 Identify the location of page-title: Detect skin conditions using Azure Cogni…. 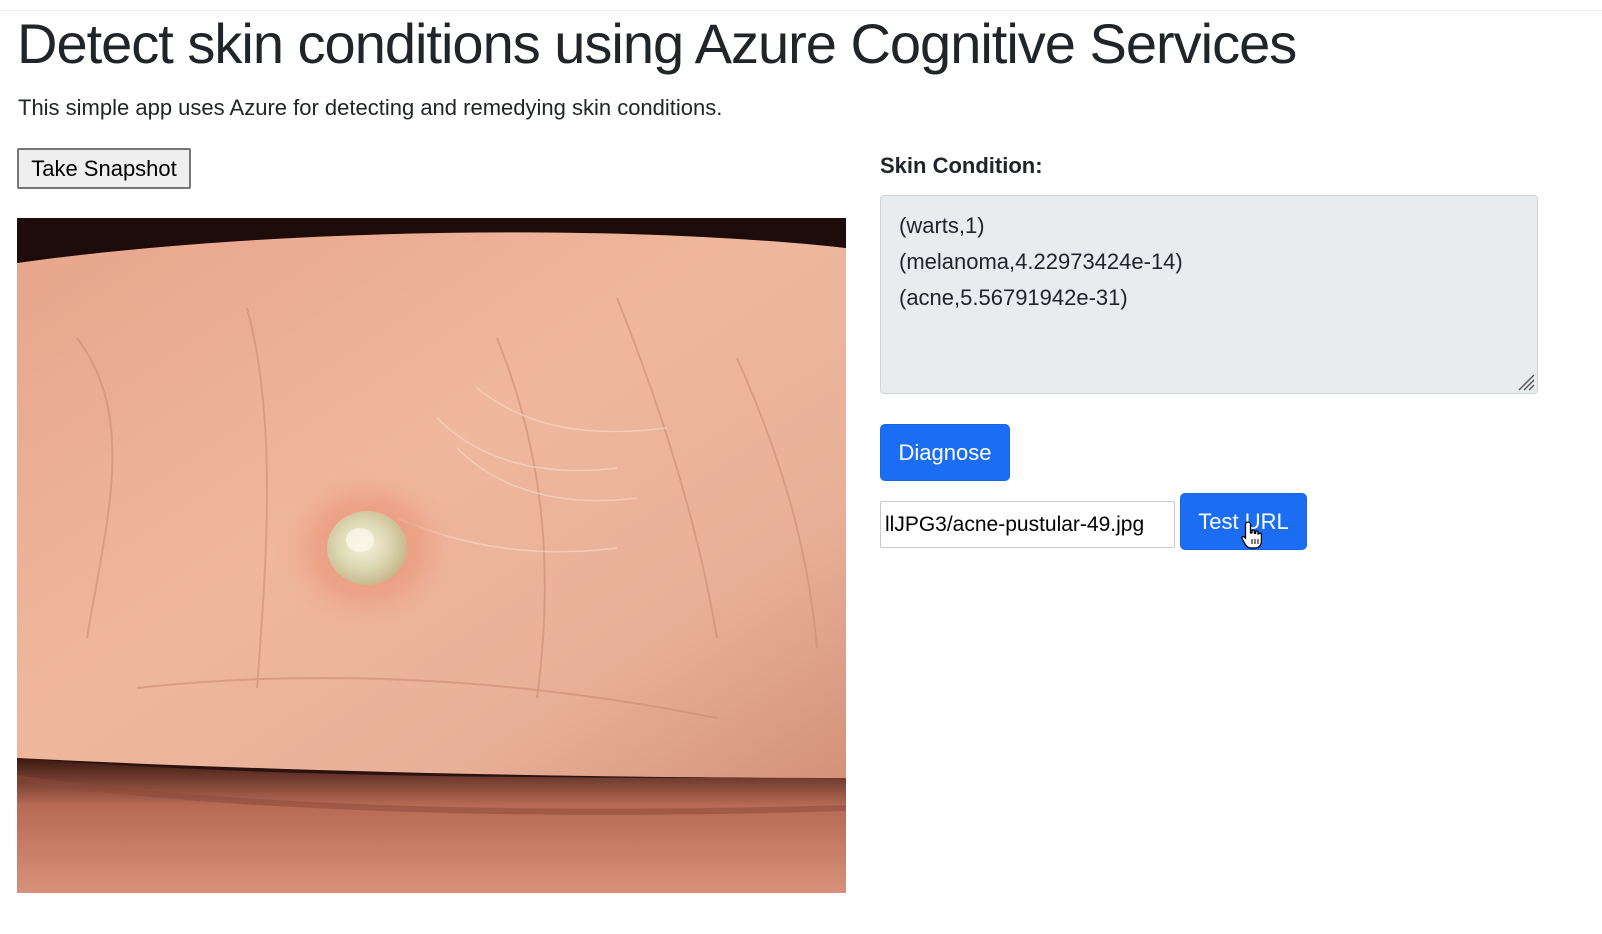
(657, 43).